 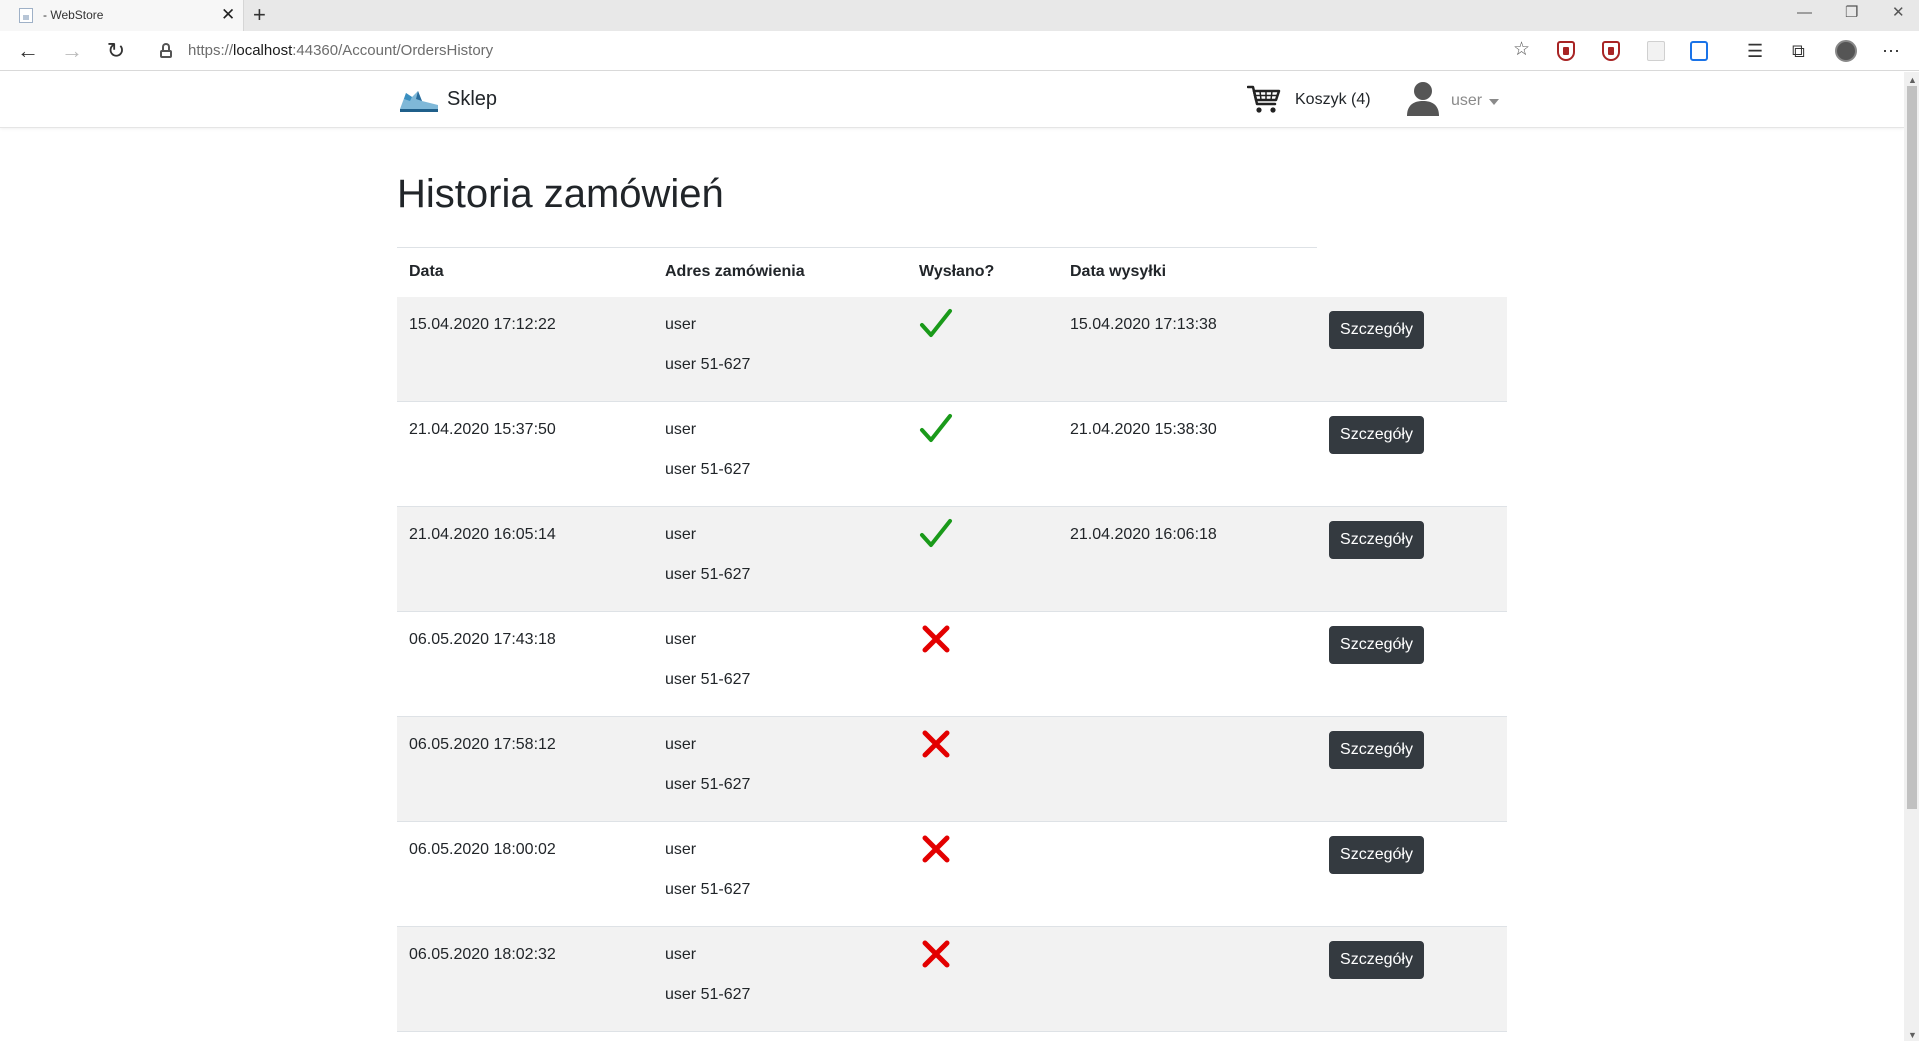 What do you see at coordinates (482, 639) in the screenshot?
I see `order-date: 06.05.2020 17:43:18` at bounding box center [482, 639].